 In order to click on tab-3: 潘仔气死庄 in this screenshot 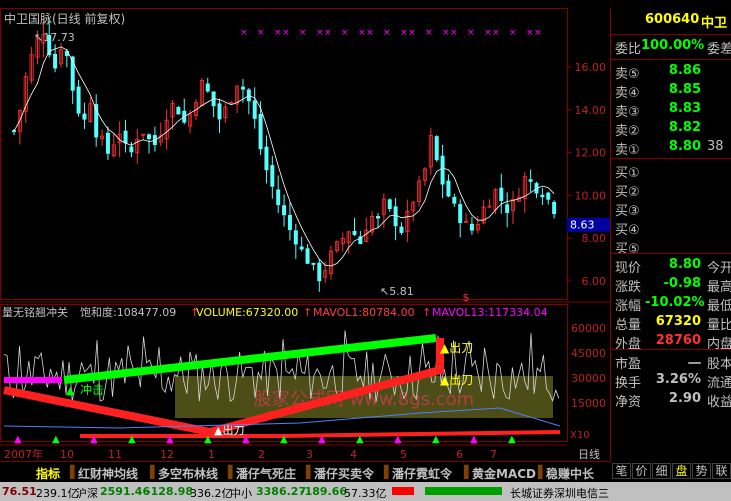, I will do `click(266, 473)`.